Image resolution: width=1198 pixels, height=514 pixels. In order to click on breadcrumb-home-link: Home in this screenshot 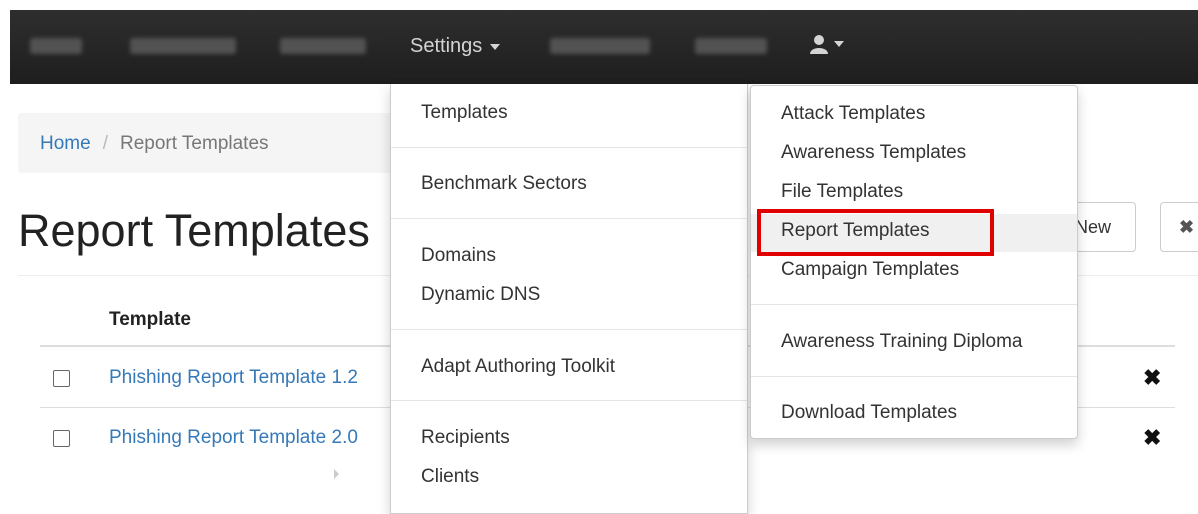, I will do `click(65, 143)`.